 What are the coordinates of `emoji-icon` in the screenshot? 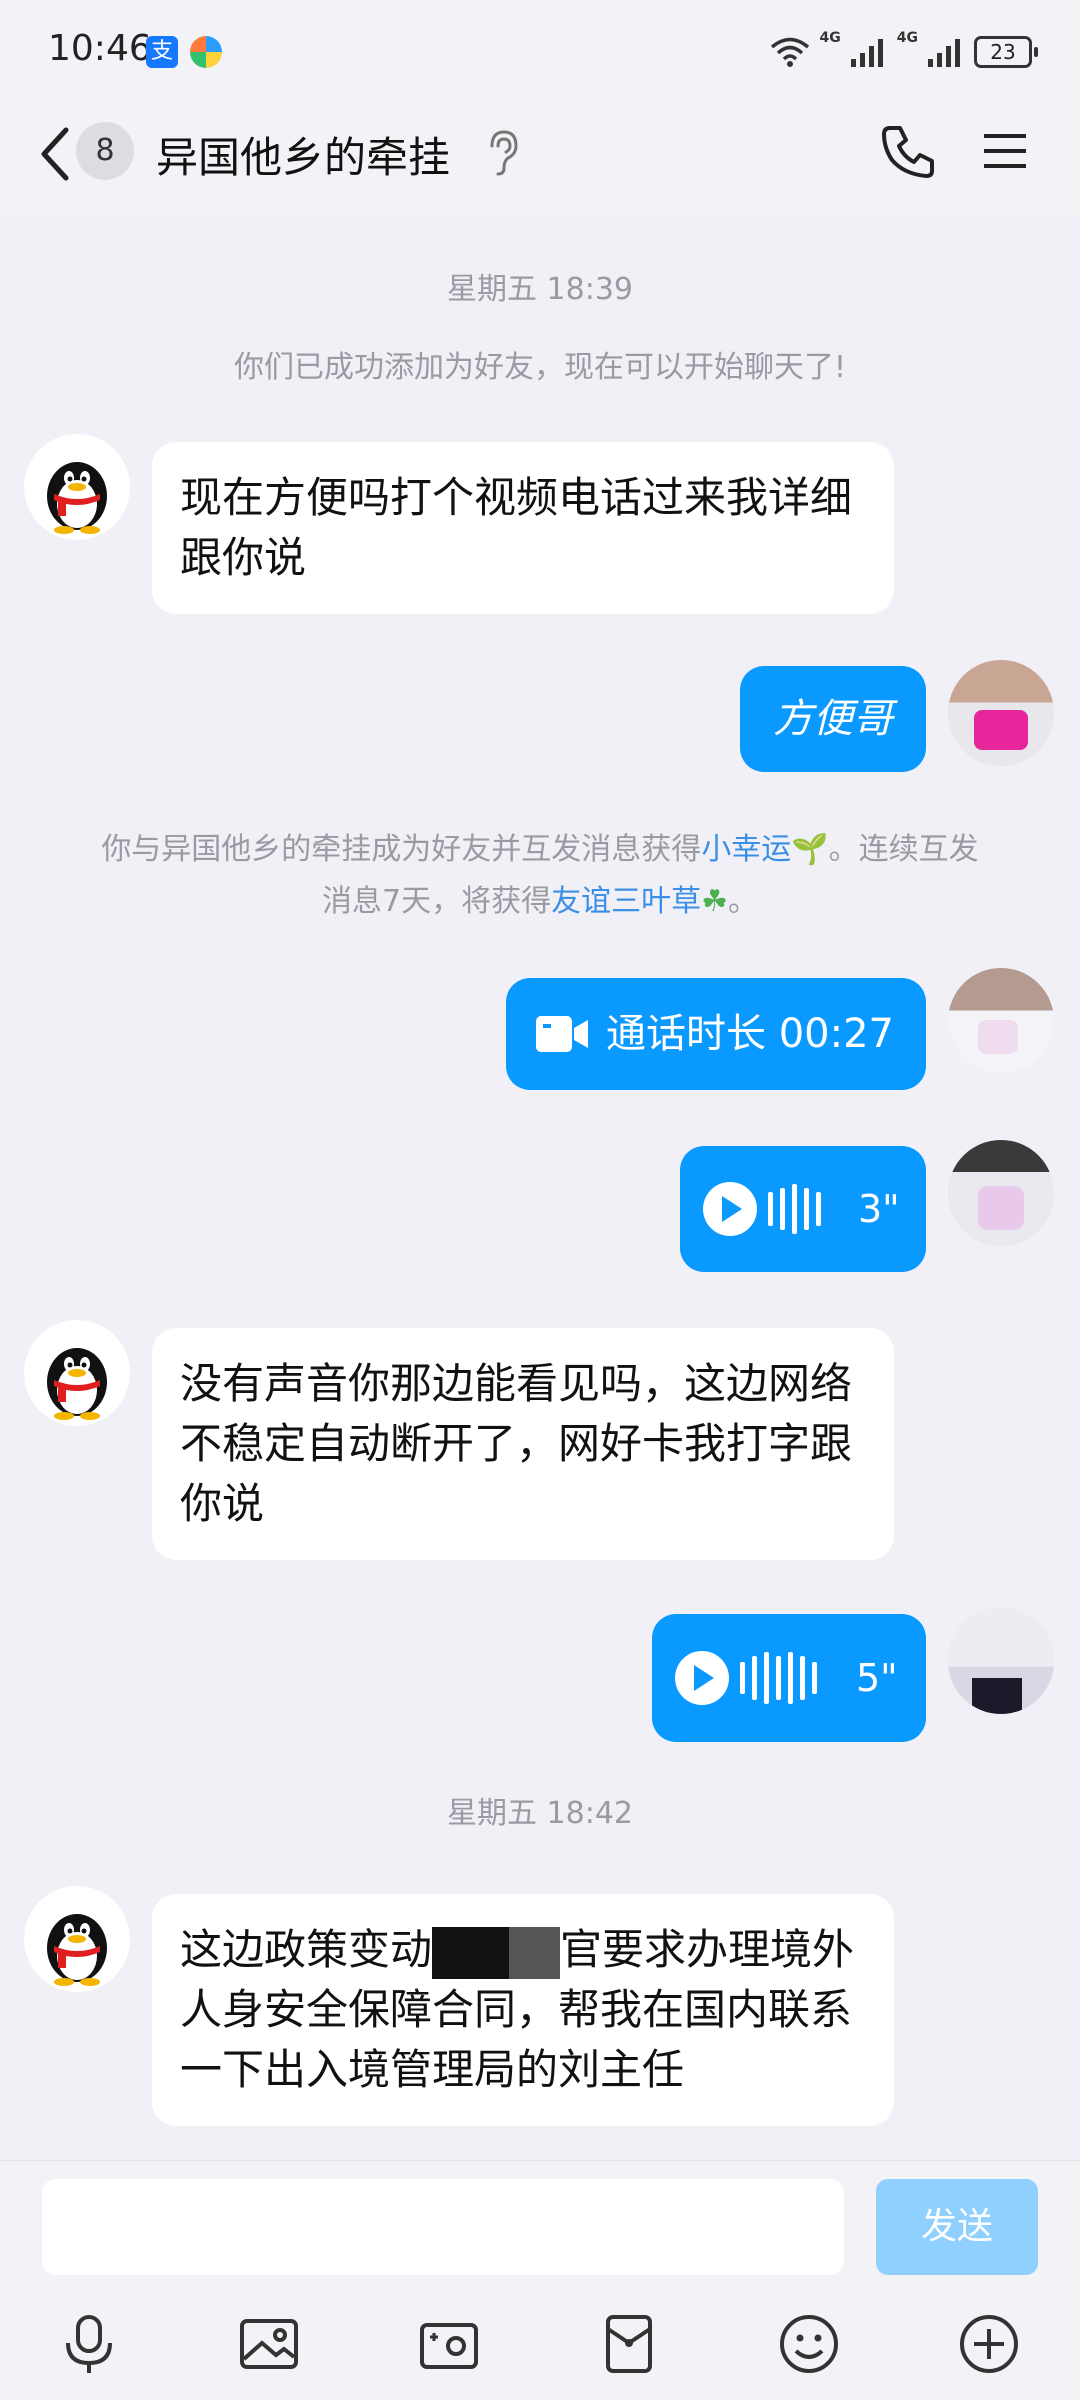 It's located at (809, 2344).